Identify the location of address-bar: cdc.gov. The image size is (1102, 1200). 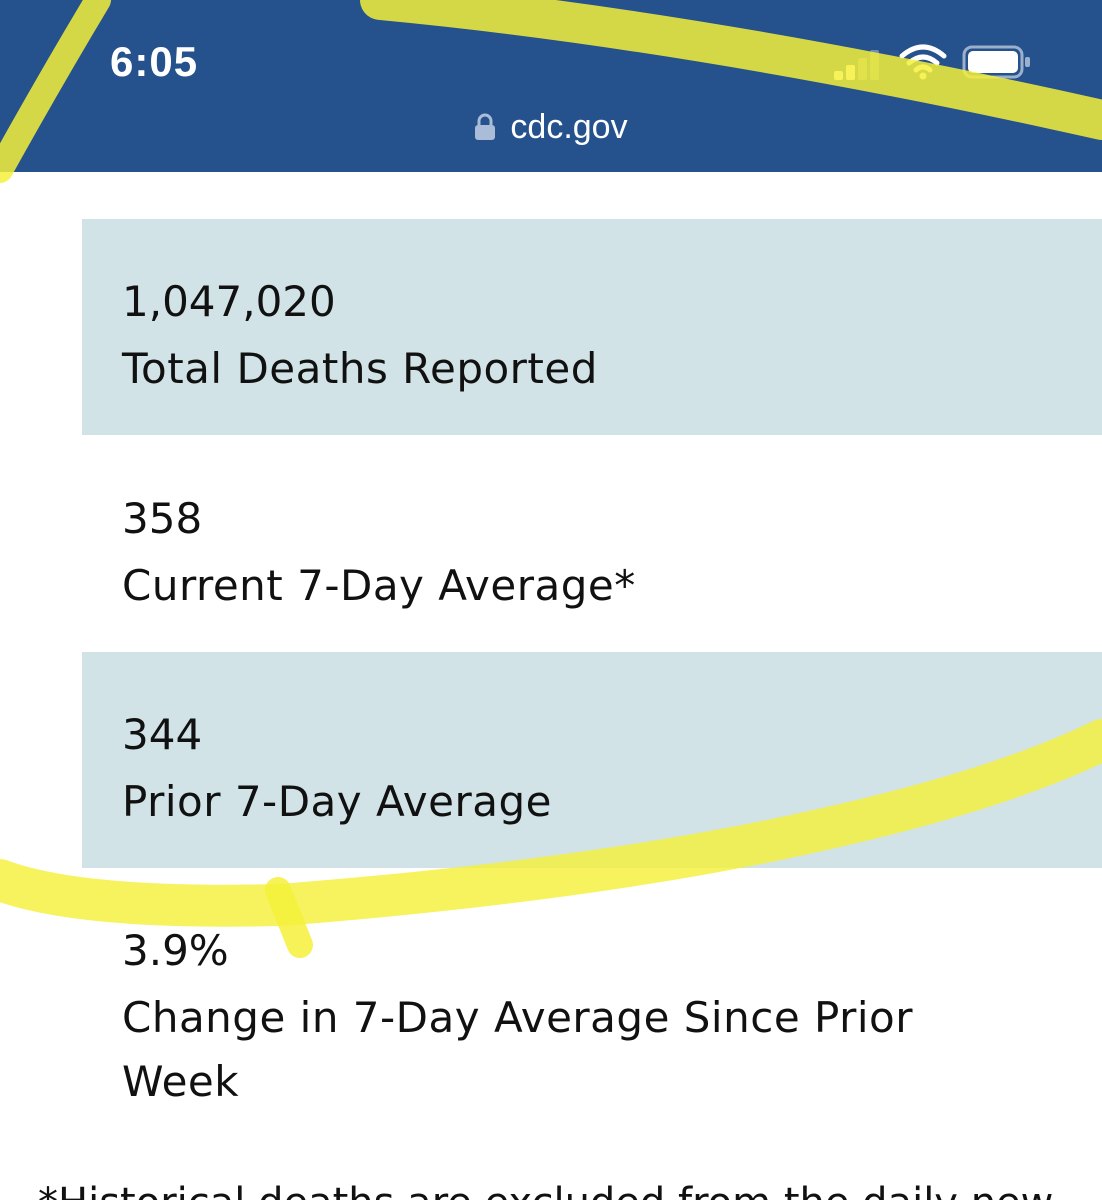
(551, 127).